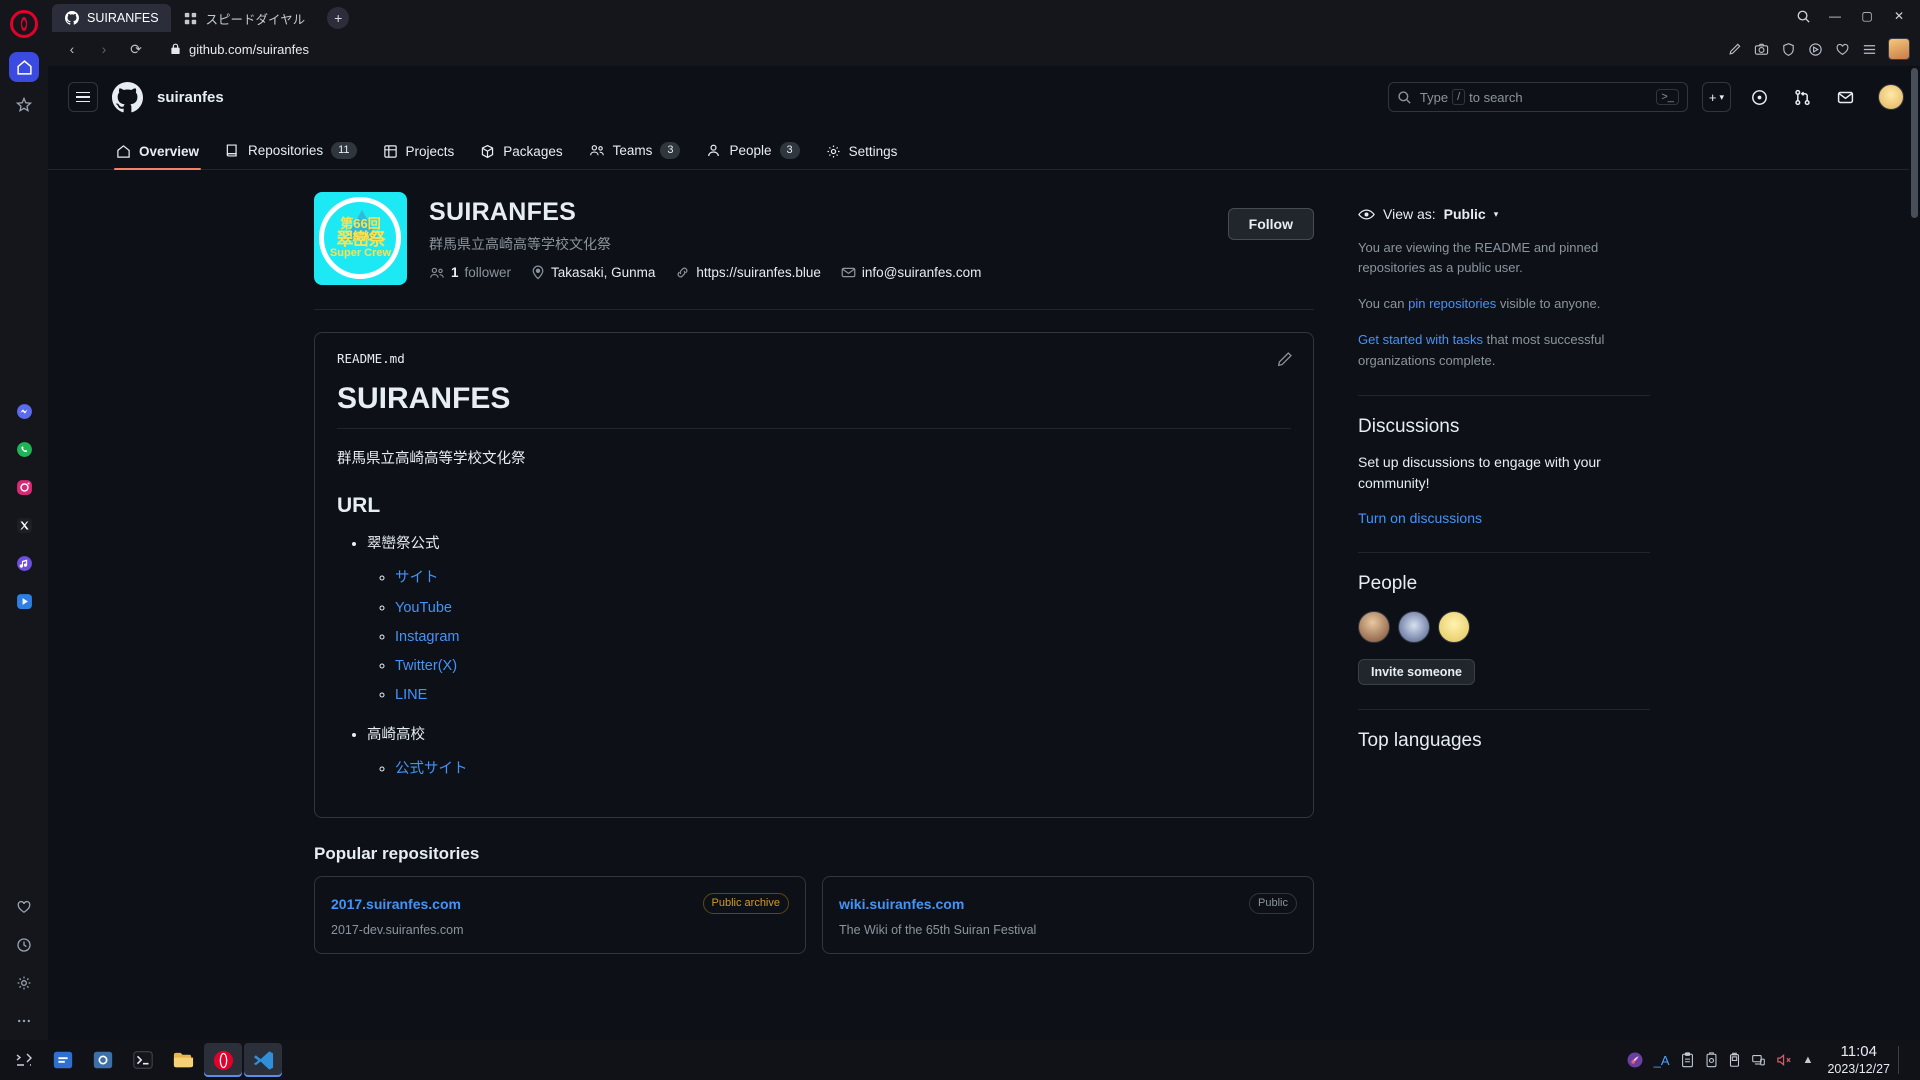  I want to click on link-twitter: Twitter(X), so click(426, 666).